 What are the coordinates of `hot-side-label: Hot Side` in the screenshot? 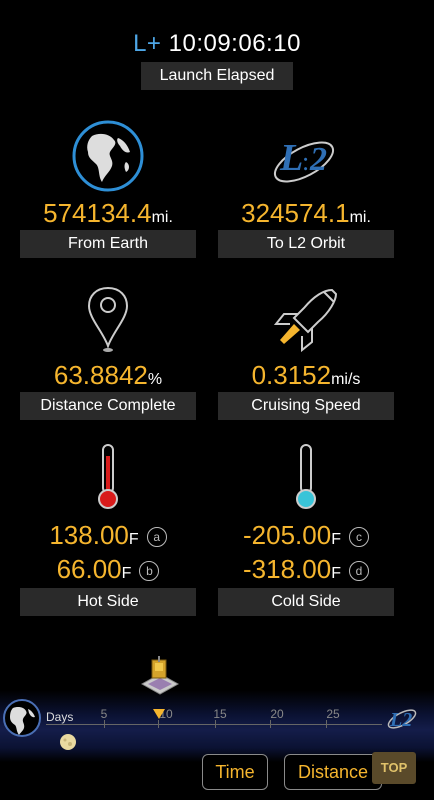 It's located at (108, 602).